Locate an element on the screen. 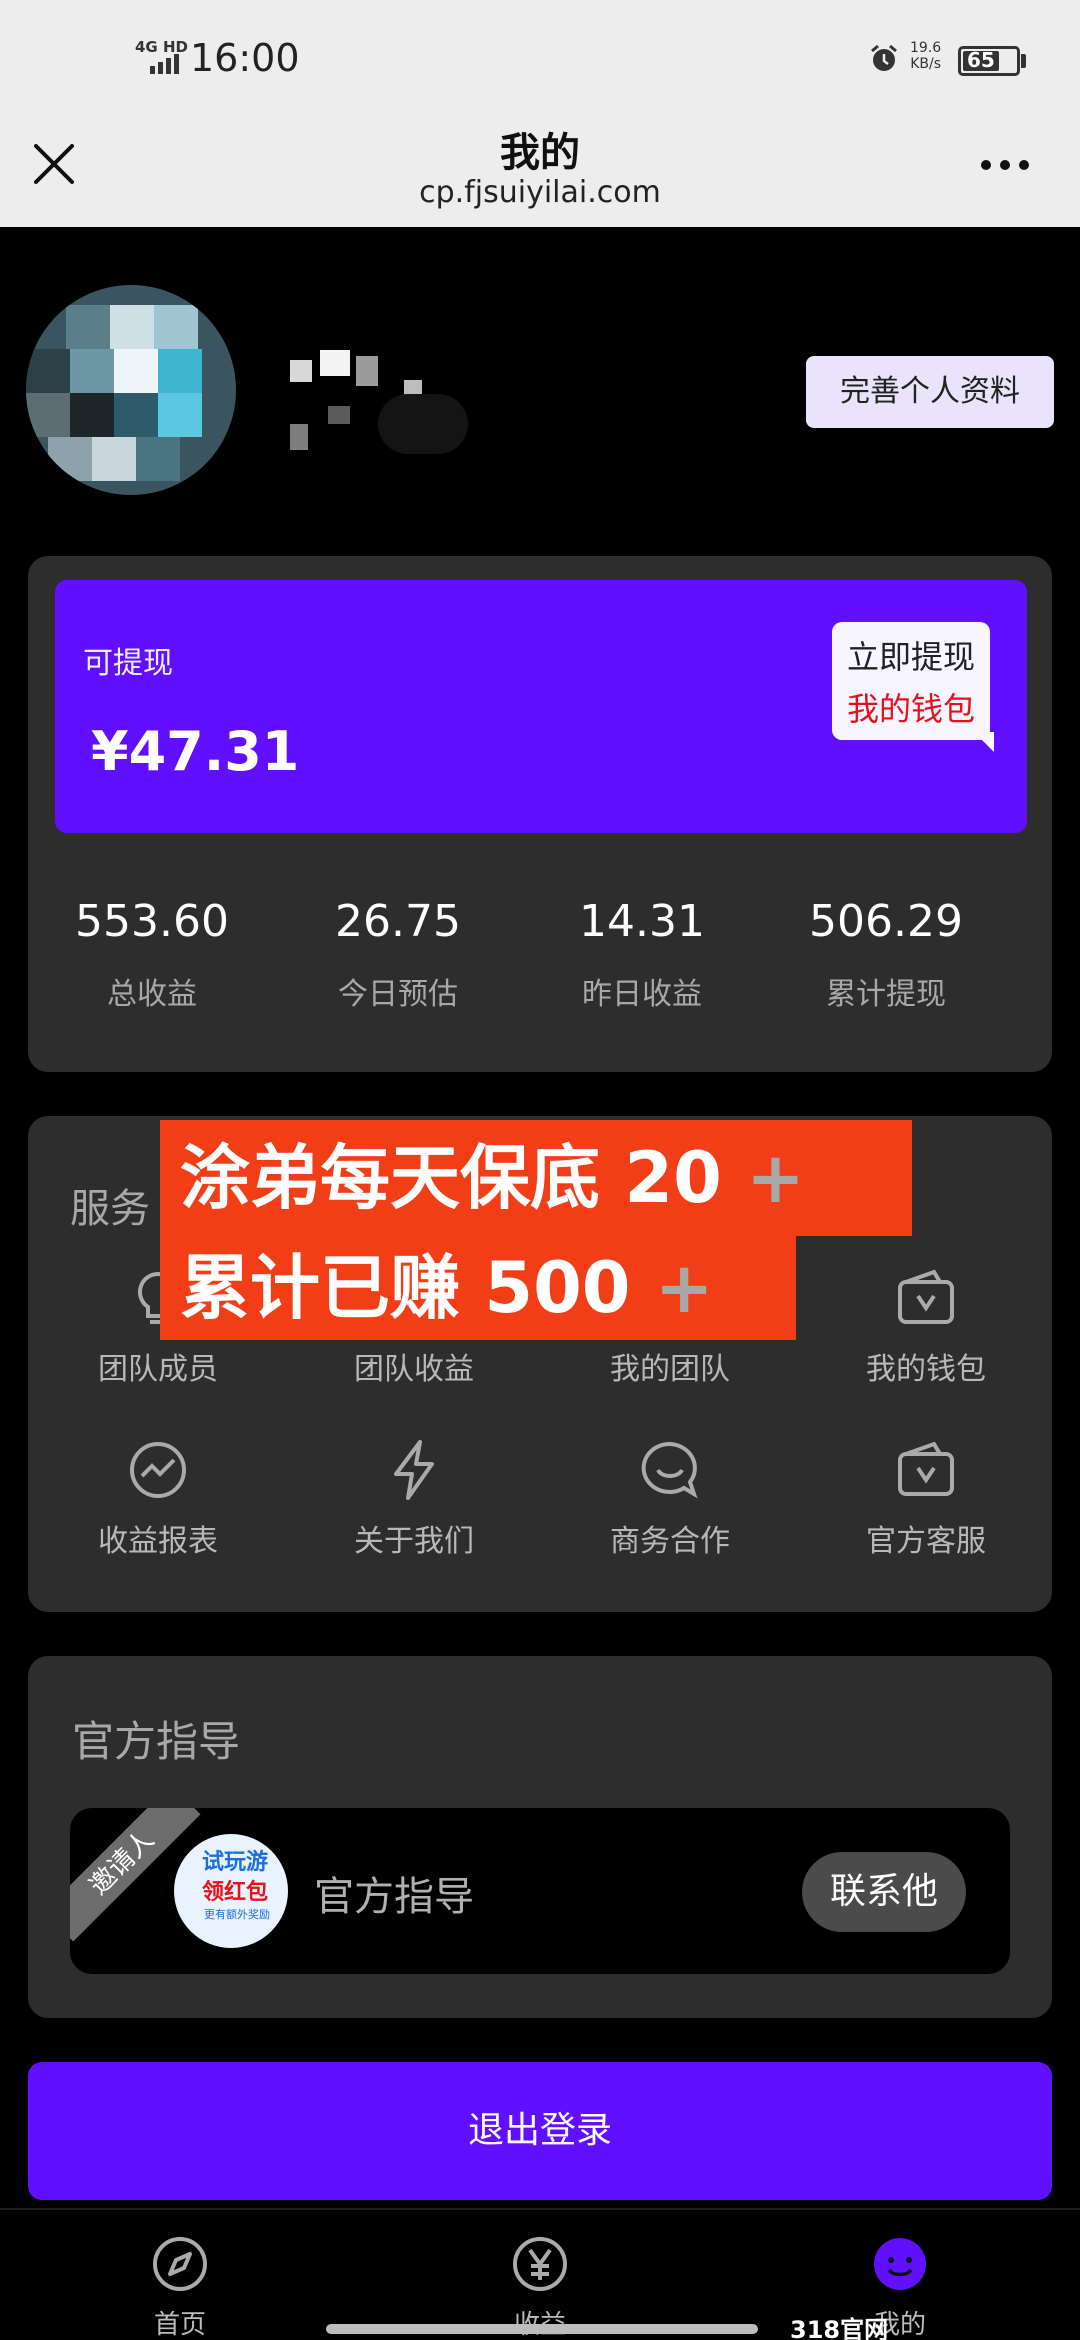 This screenshot has width=1080, height=2340. service-label: 我的钱包 is located at coordinates (926, 1369).